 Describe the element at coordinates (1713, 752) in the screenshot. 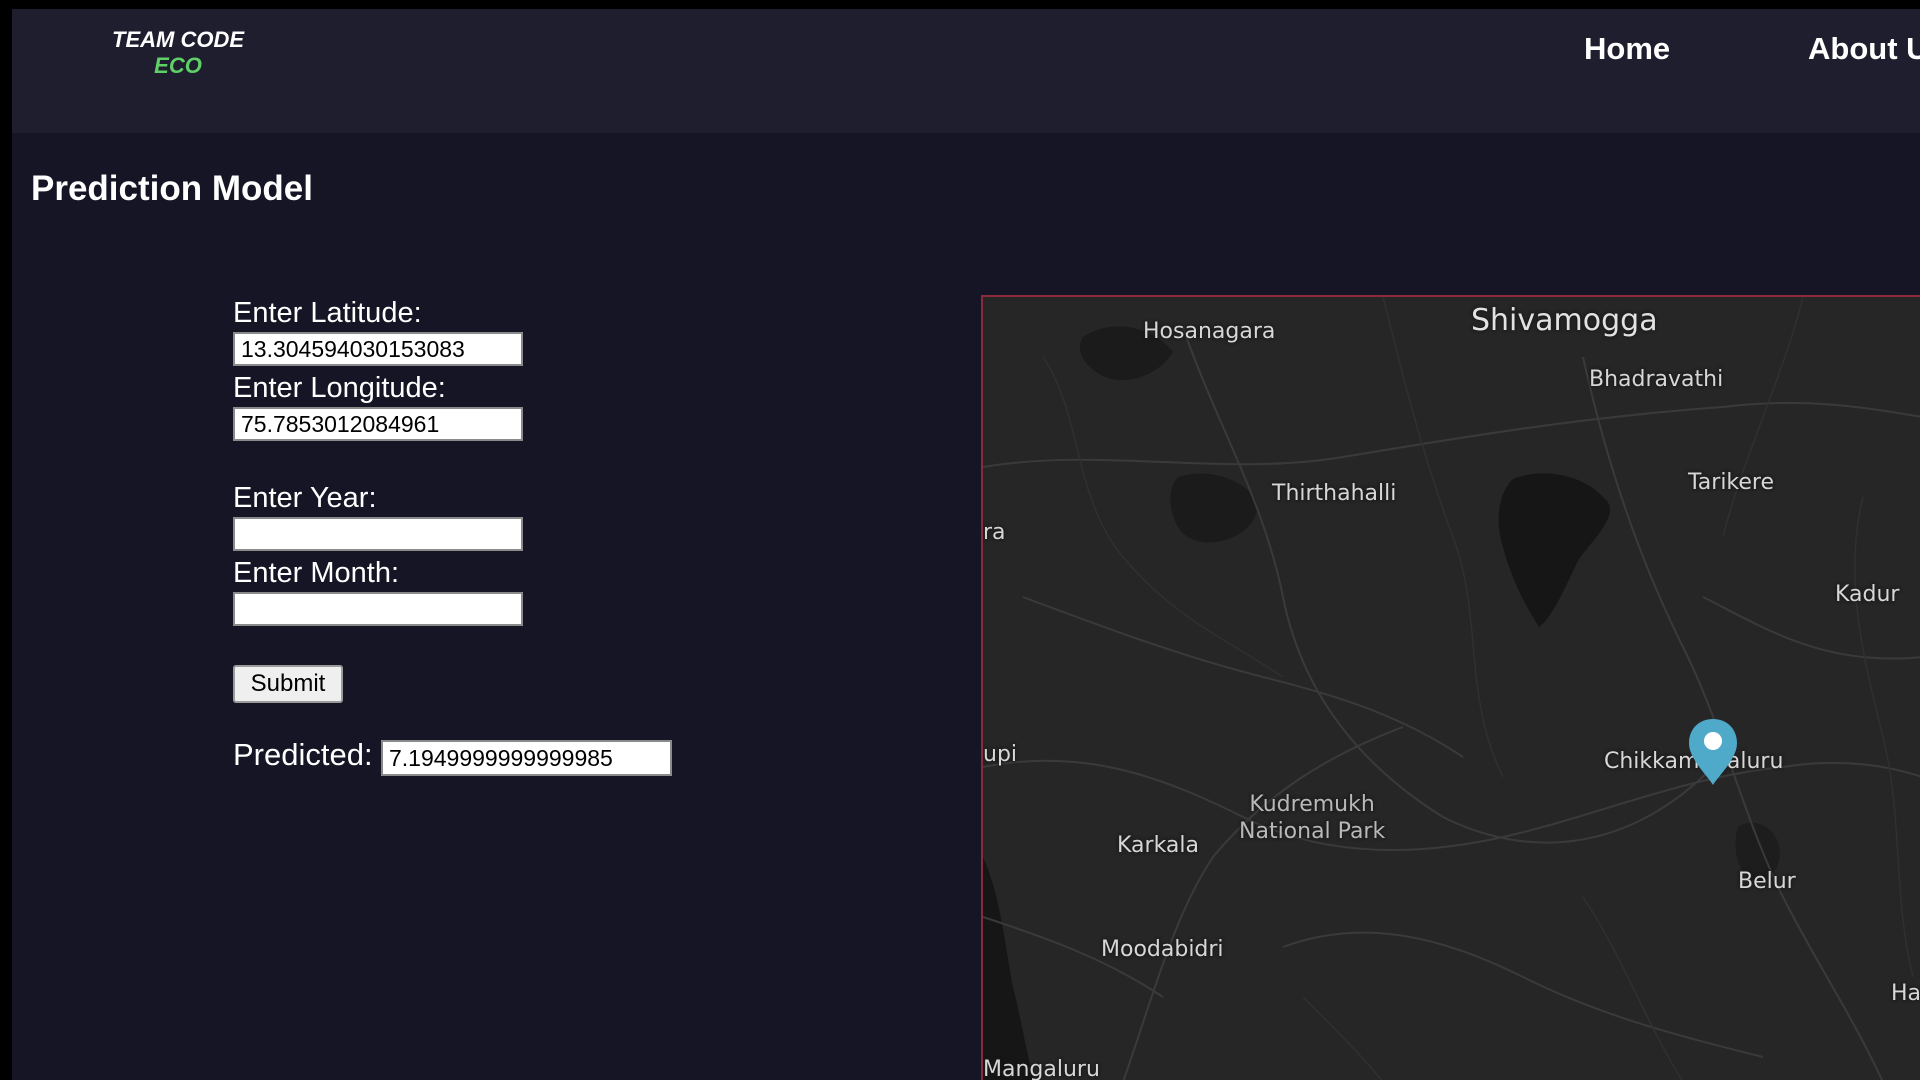

I see `location-pin-icon` at that location.